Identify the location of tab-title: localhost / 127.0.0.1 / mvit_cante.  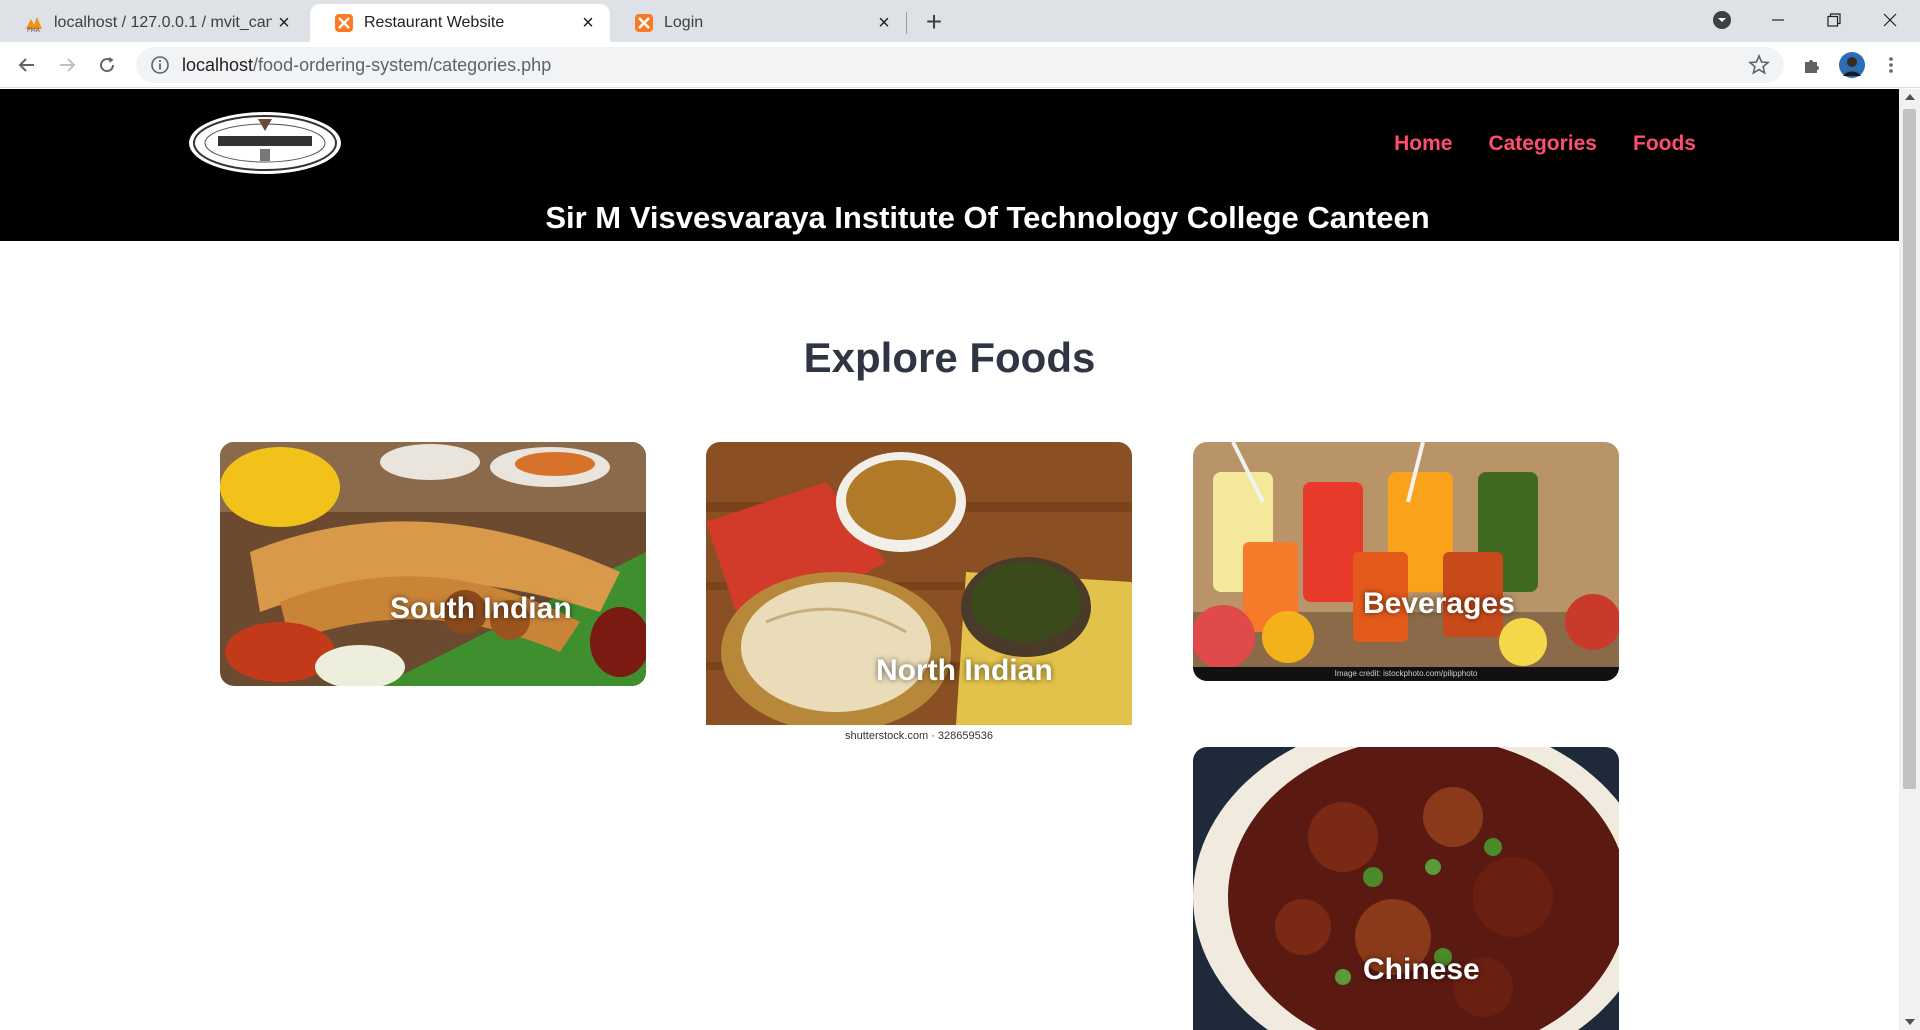
(163, 22).